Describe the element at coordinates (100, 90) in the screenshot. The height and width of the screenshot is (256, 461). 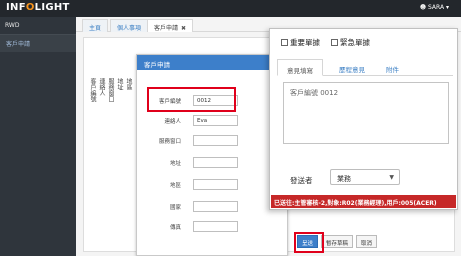
I see `grid-column-header: 連絡人` at that location.